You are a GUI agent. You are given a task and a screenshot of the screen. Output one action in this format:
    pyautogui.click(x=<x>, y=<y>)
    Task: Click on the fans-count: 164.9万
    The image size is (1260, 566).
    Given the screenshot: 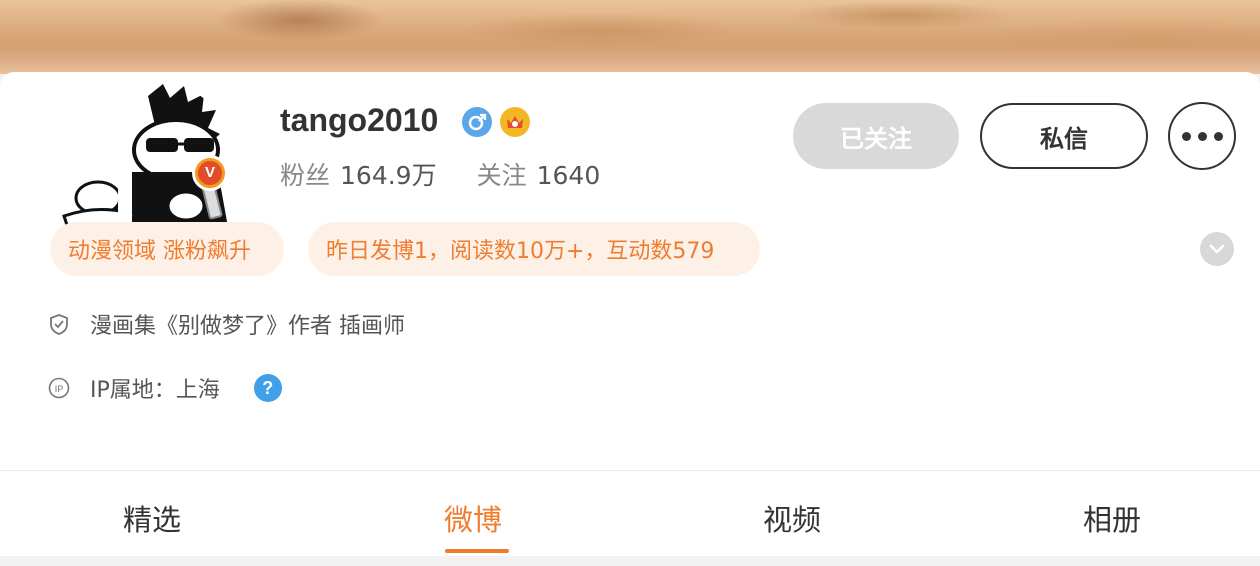 What is the action you would take?
    pyautogui.click(x=388, y=174)
    